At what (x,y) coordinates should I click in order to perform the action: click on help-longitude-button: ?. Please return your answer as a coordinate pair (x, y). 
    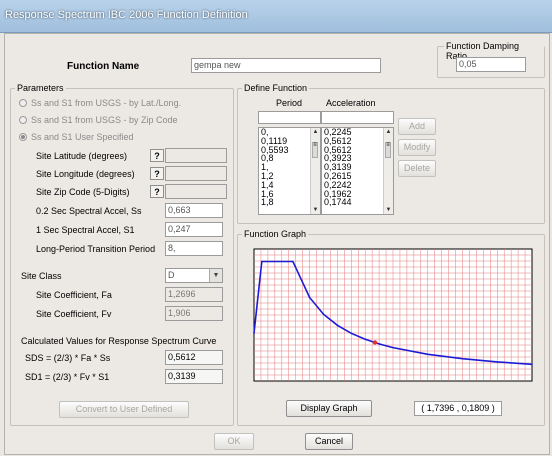
    Looking at the image, I should click on (157, 173).